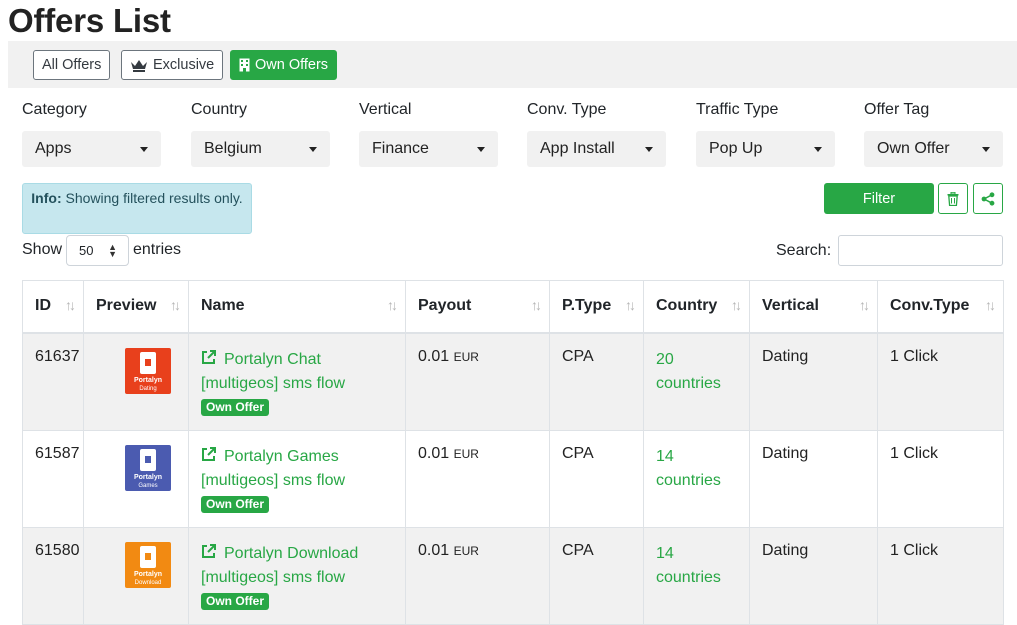 The width and height of the screenshot is (1017, 625). Describe the element at coordinates (53, 575) in the screenshot. I see `offer-id: 61580` at that location.